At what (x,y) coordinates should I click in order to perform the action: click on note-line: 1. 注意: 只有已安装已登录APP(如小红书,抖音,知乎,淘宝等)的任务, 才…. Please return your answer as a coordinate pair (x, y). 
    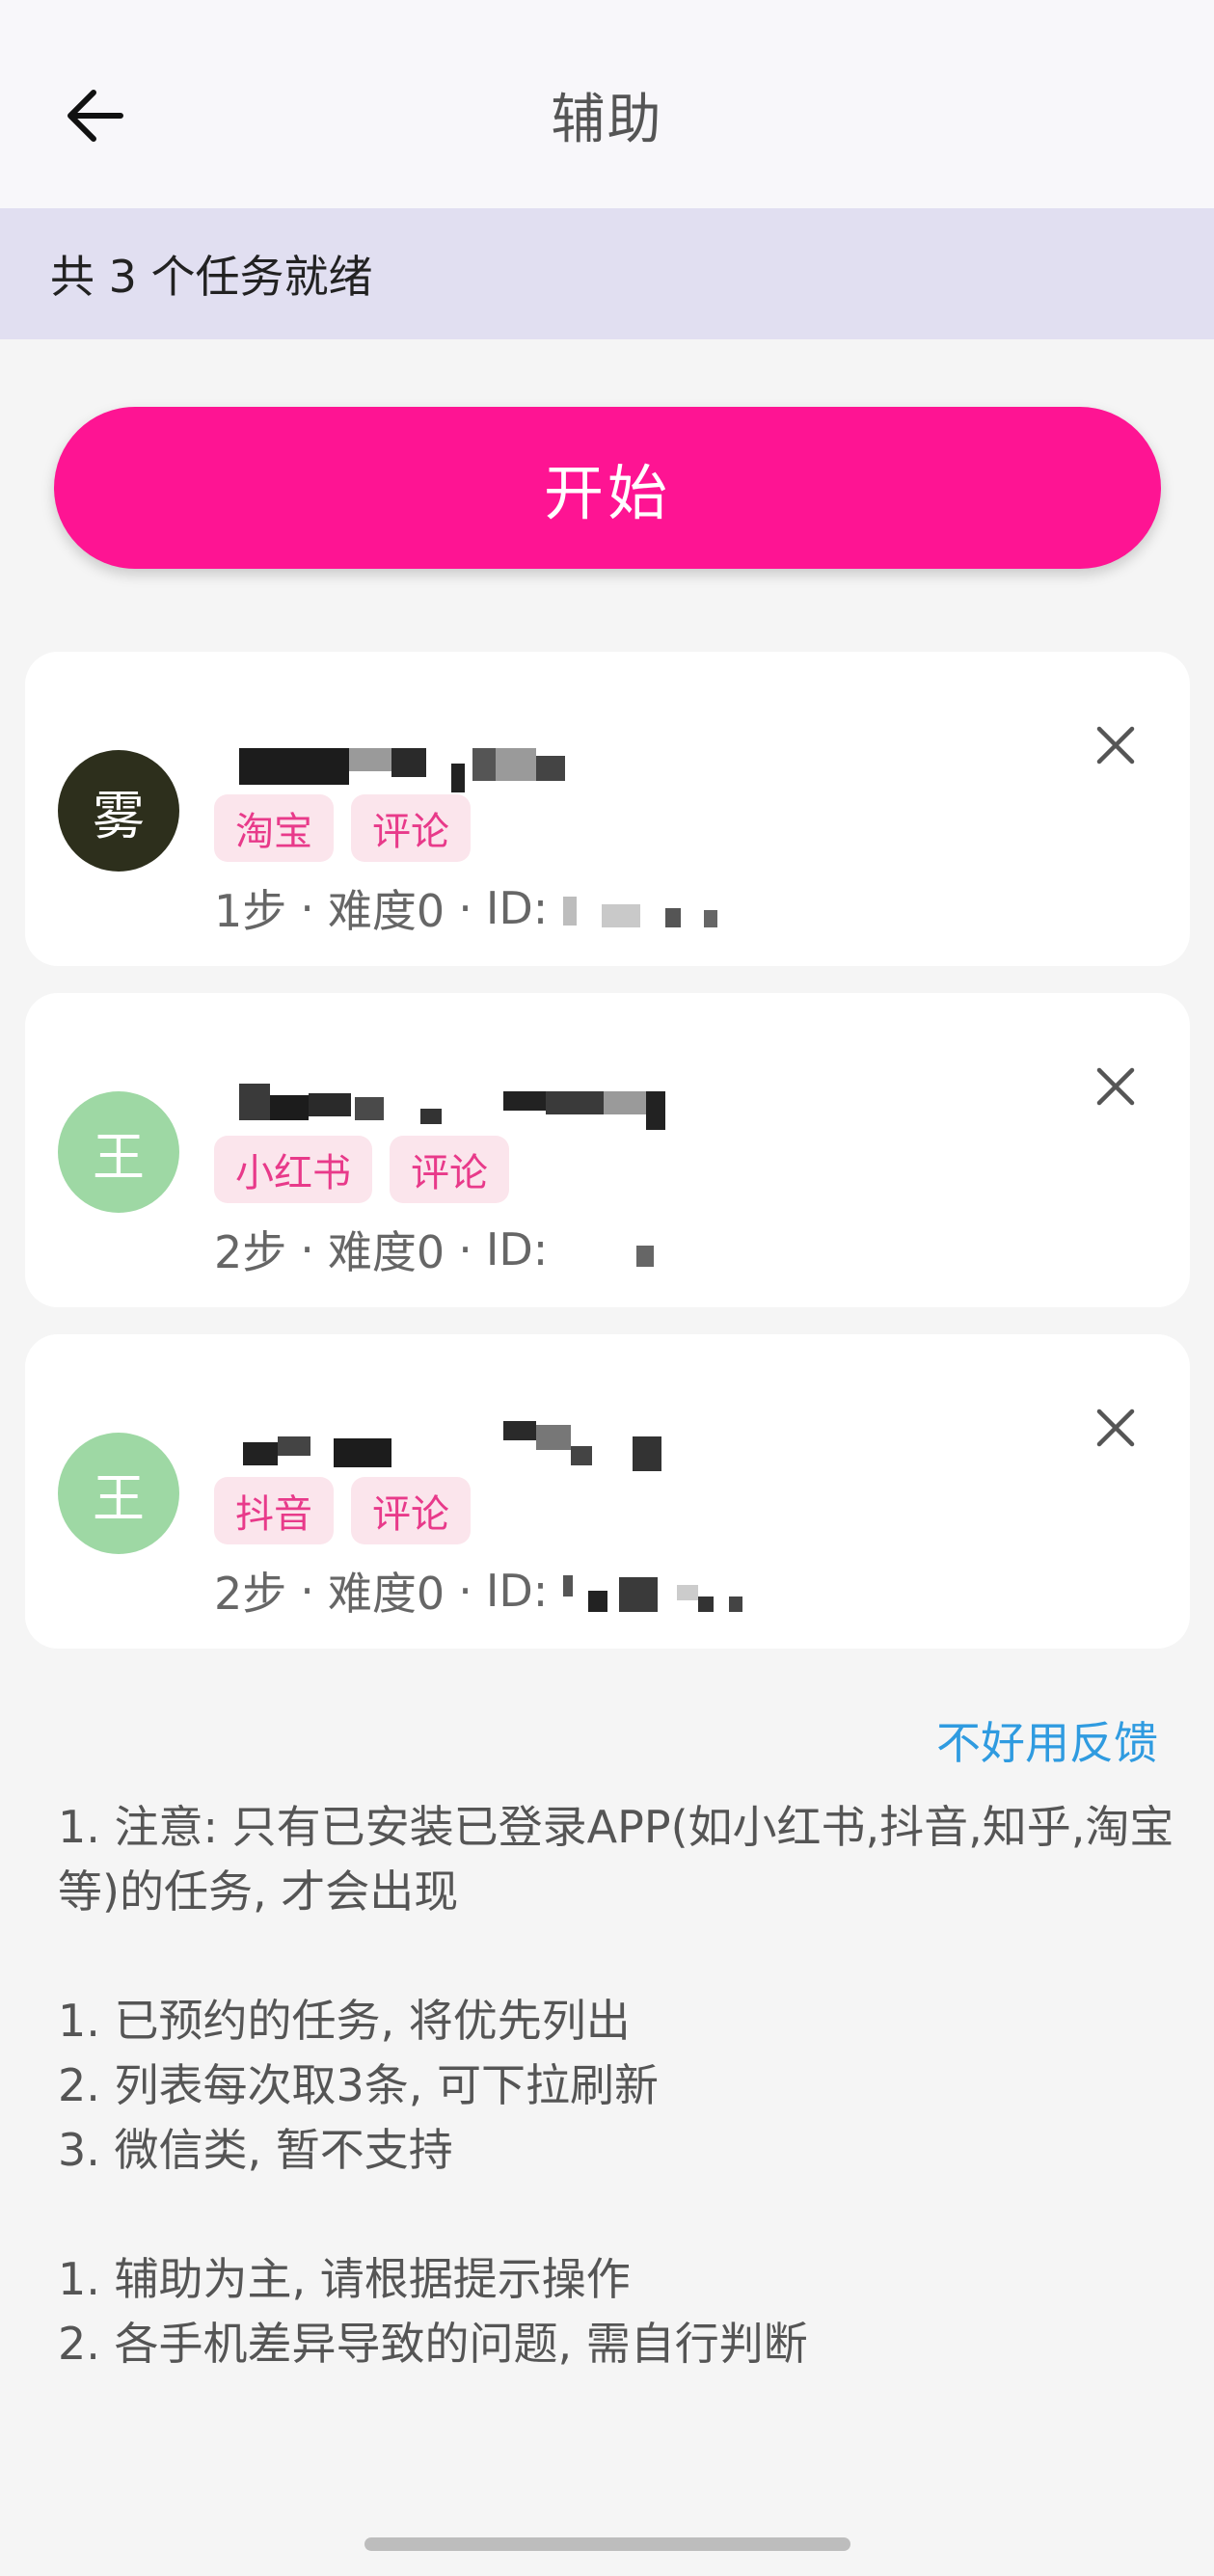
    Looking at the image, I should click on (616, 1860).